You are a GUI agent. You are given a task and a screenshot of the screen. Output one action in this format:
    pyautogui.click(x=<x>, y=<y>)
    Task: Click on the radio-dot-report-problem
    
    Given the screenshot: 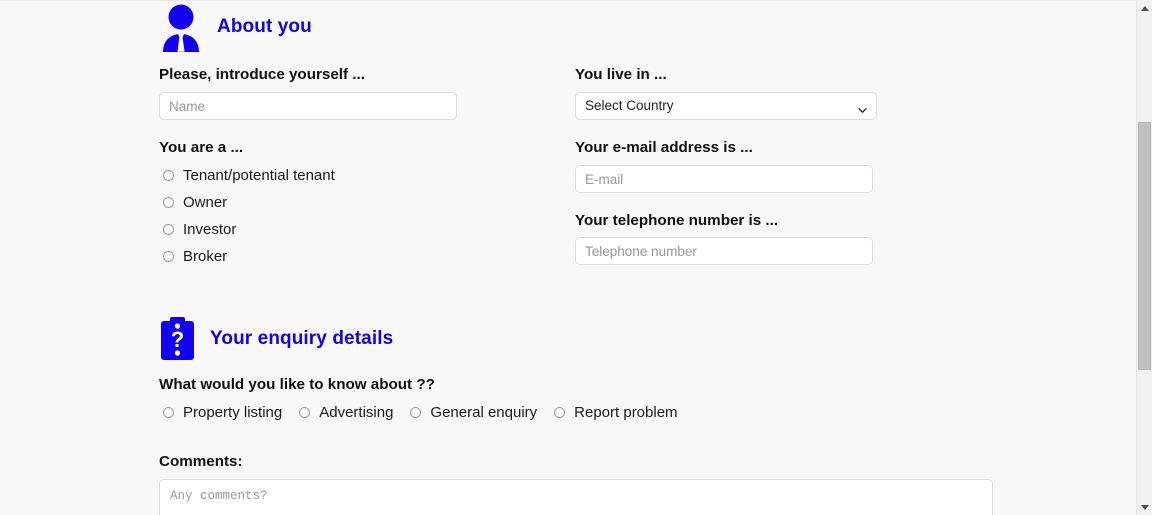 What is the action you would take?
    pyautogui.click(x=560, y=412)
    